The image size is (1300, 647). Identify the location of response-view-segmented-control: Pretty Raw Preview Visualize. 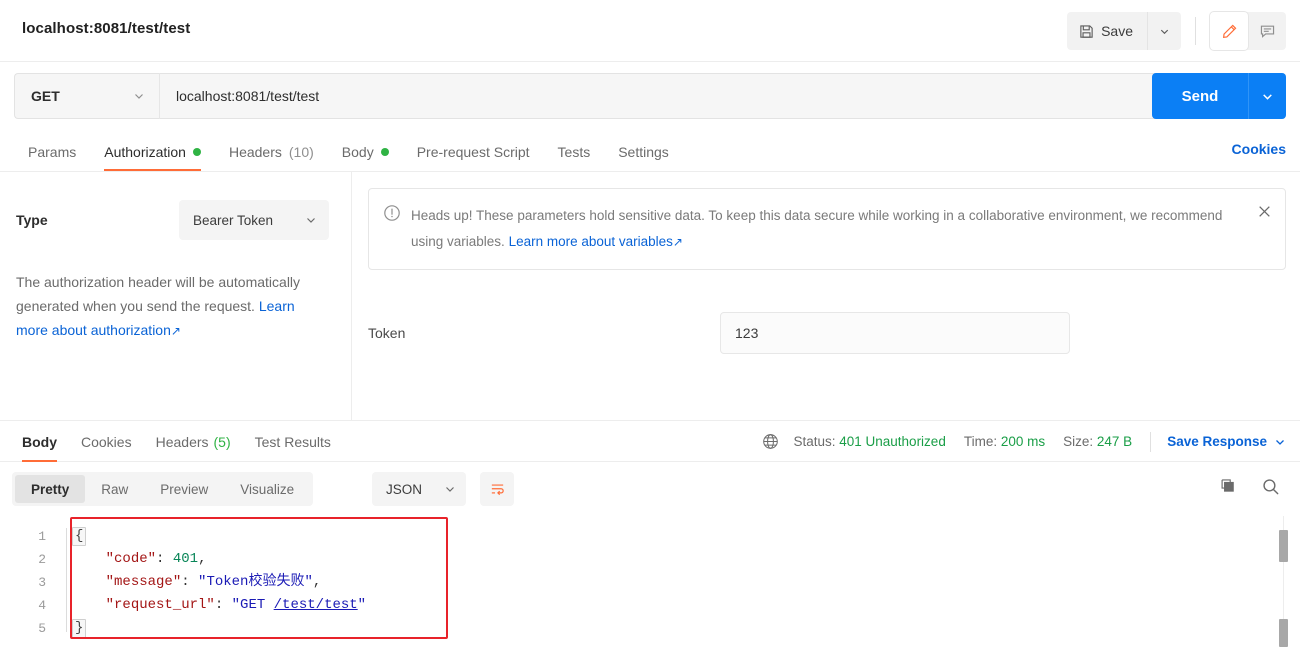
(163, 489).